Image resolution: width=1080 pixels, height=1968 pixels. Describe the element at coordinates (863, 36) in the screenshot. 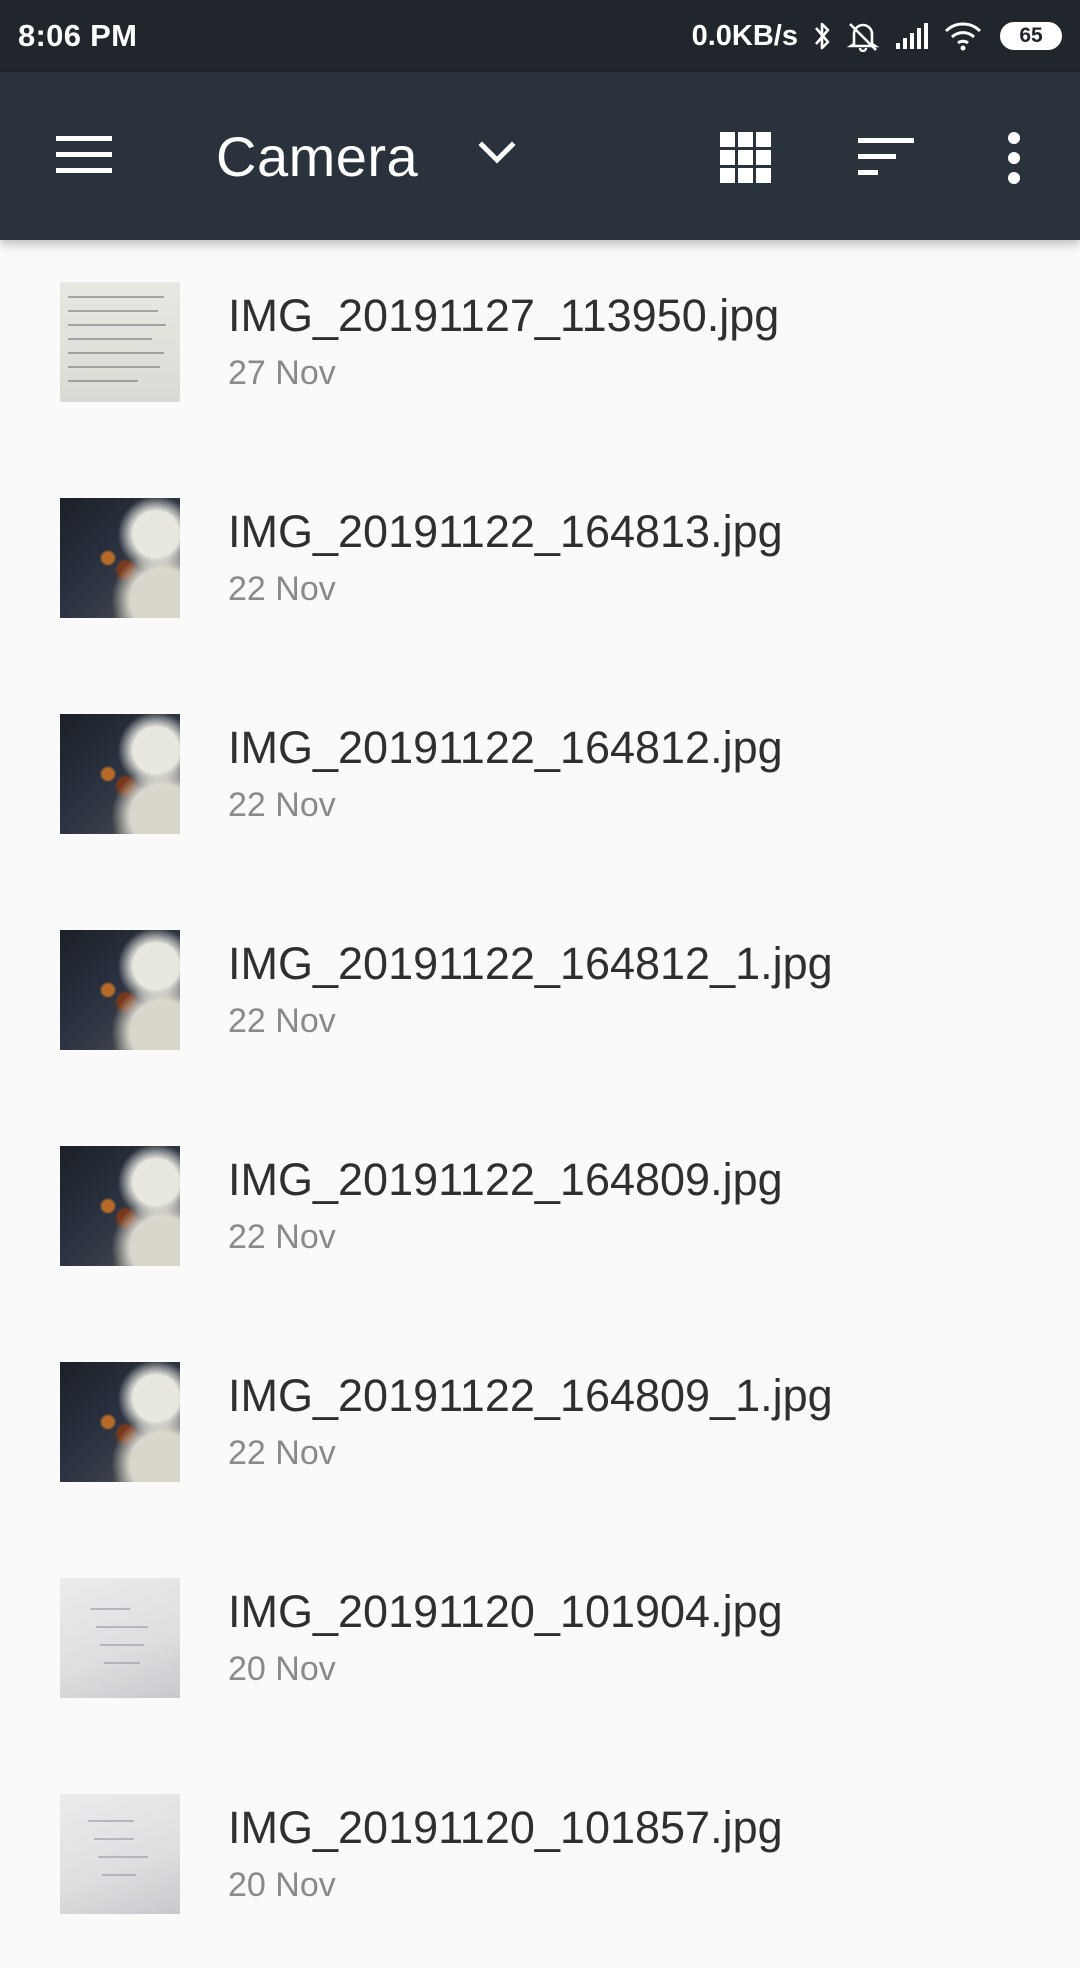

I see `muted-bell-icon` at that location.